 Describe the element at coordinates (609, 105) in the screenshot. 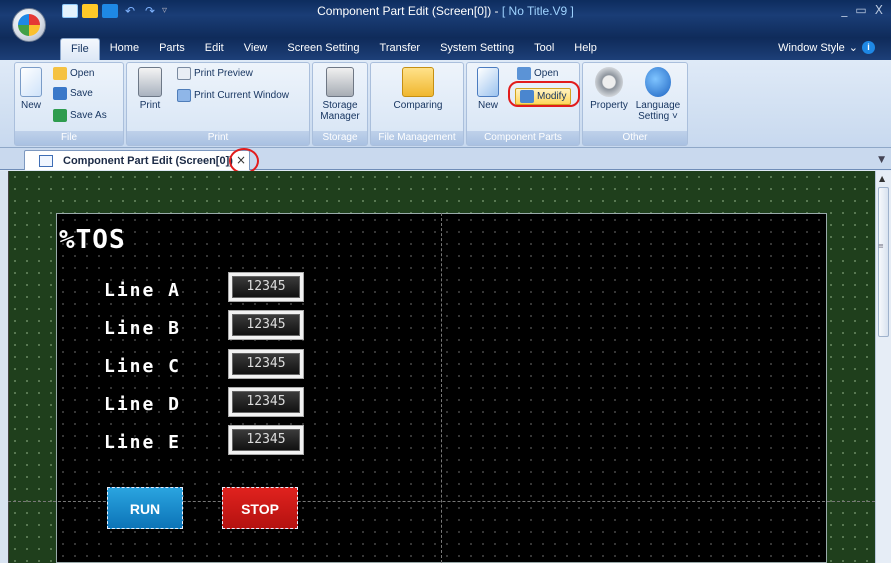

I see `property-label: Property` at that location.